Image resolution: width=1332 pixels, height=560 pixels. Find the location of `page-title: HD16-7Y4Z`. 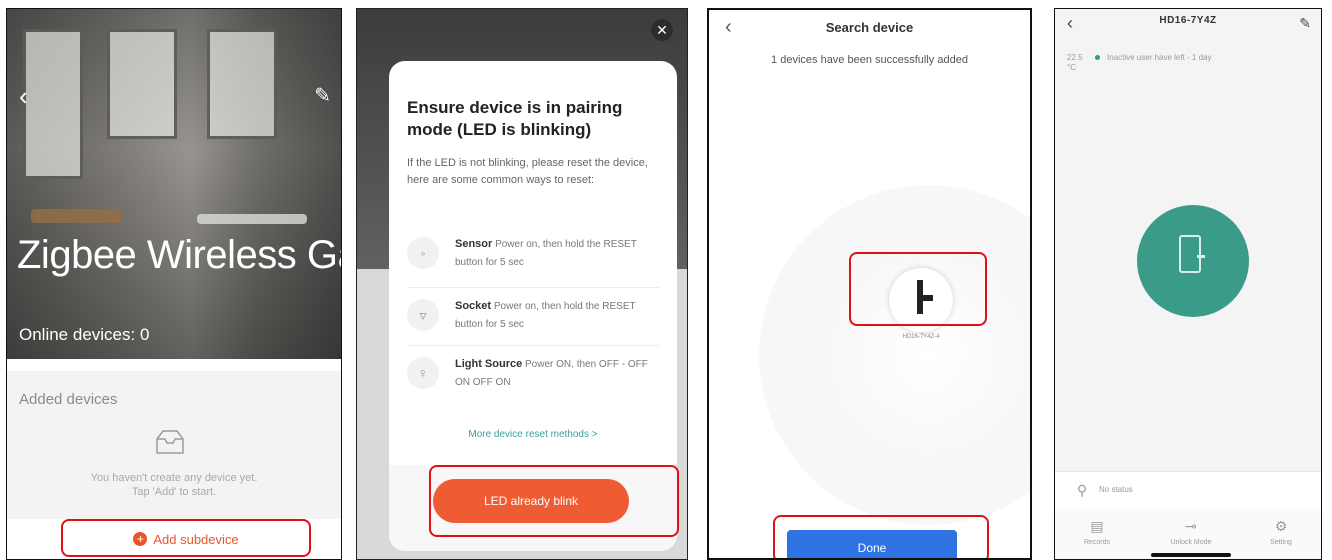

page-title: HD16-7Y4Z is located at coordinates (1188, 20).